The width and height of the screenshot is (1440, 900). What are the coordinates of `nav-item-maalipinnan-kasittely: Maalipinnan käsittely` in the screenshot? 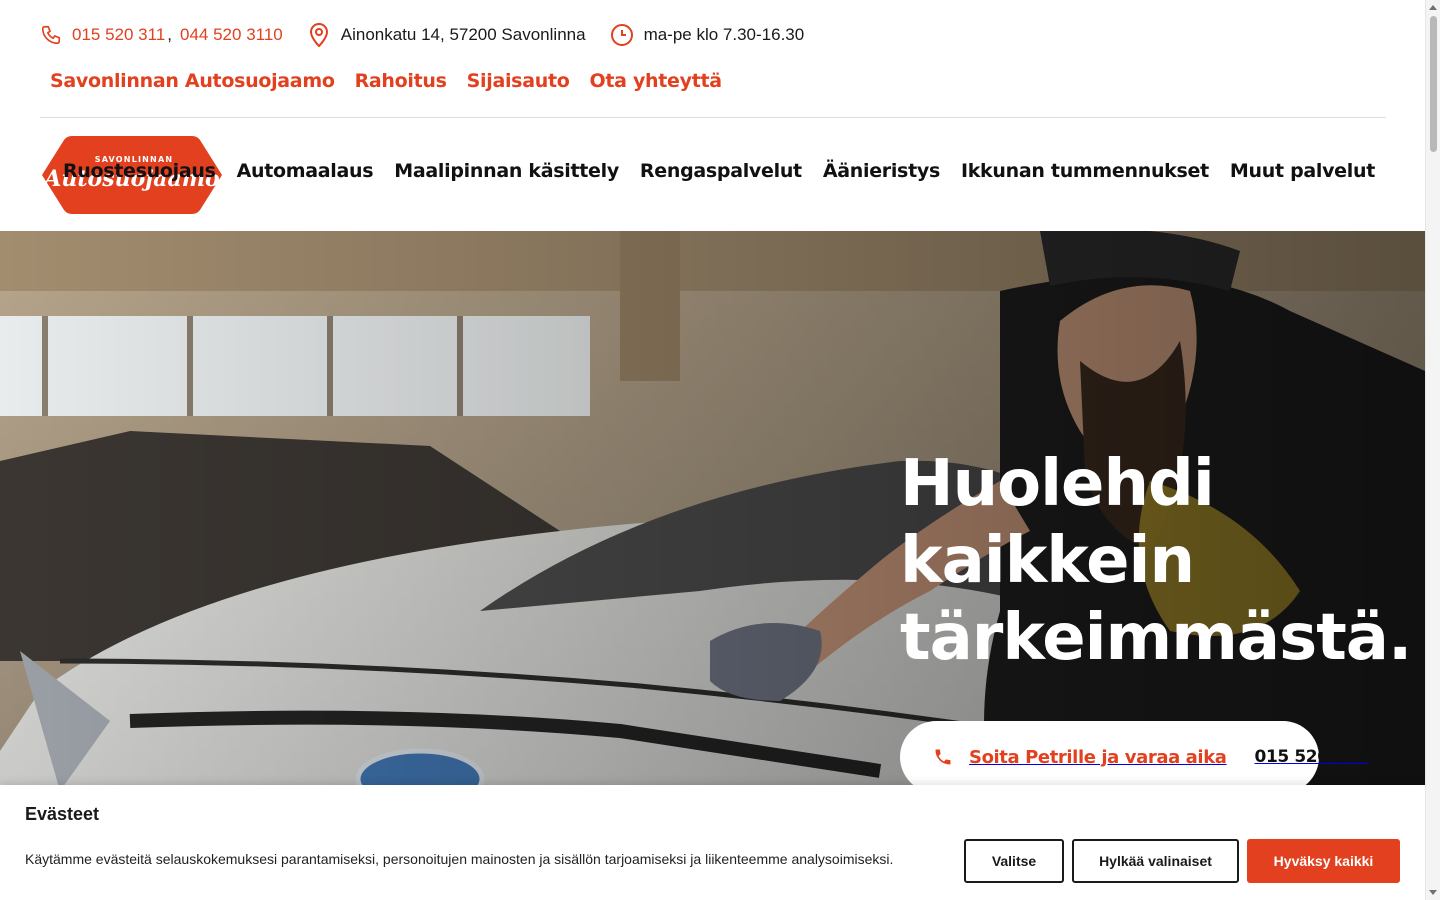 It's located at (506, 171).